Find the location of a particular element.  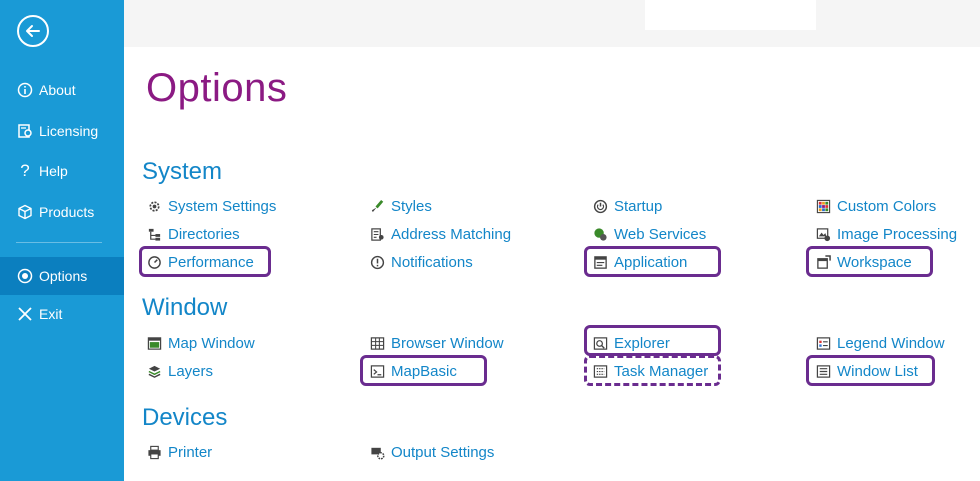

option-system-settings: System Settings is located at coordinates (211, 206).